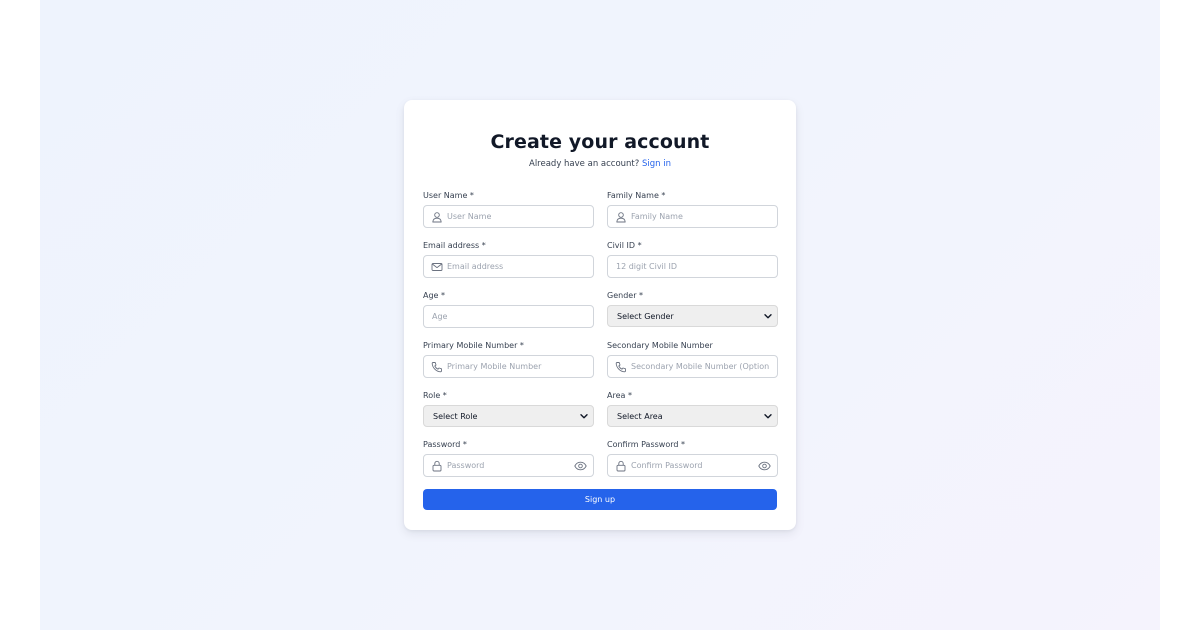 The width and height of the screenshot is (1200, 630). I want to click on password-input, so click(508, 465).